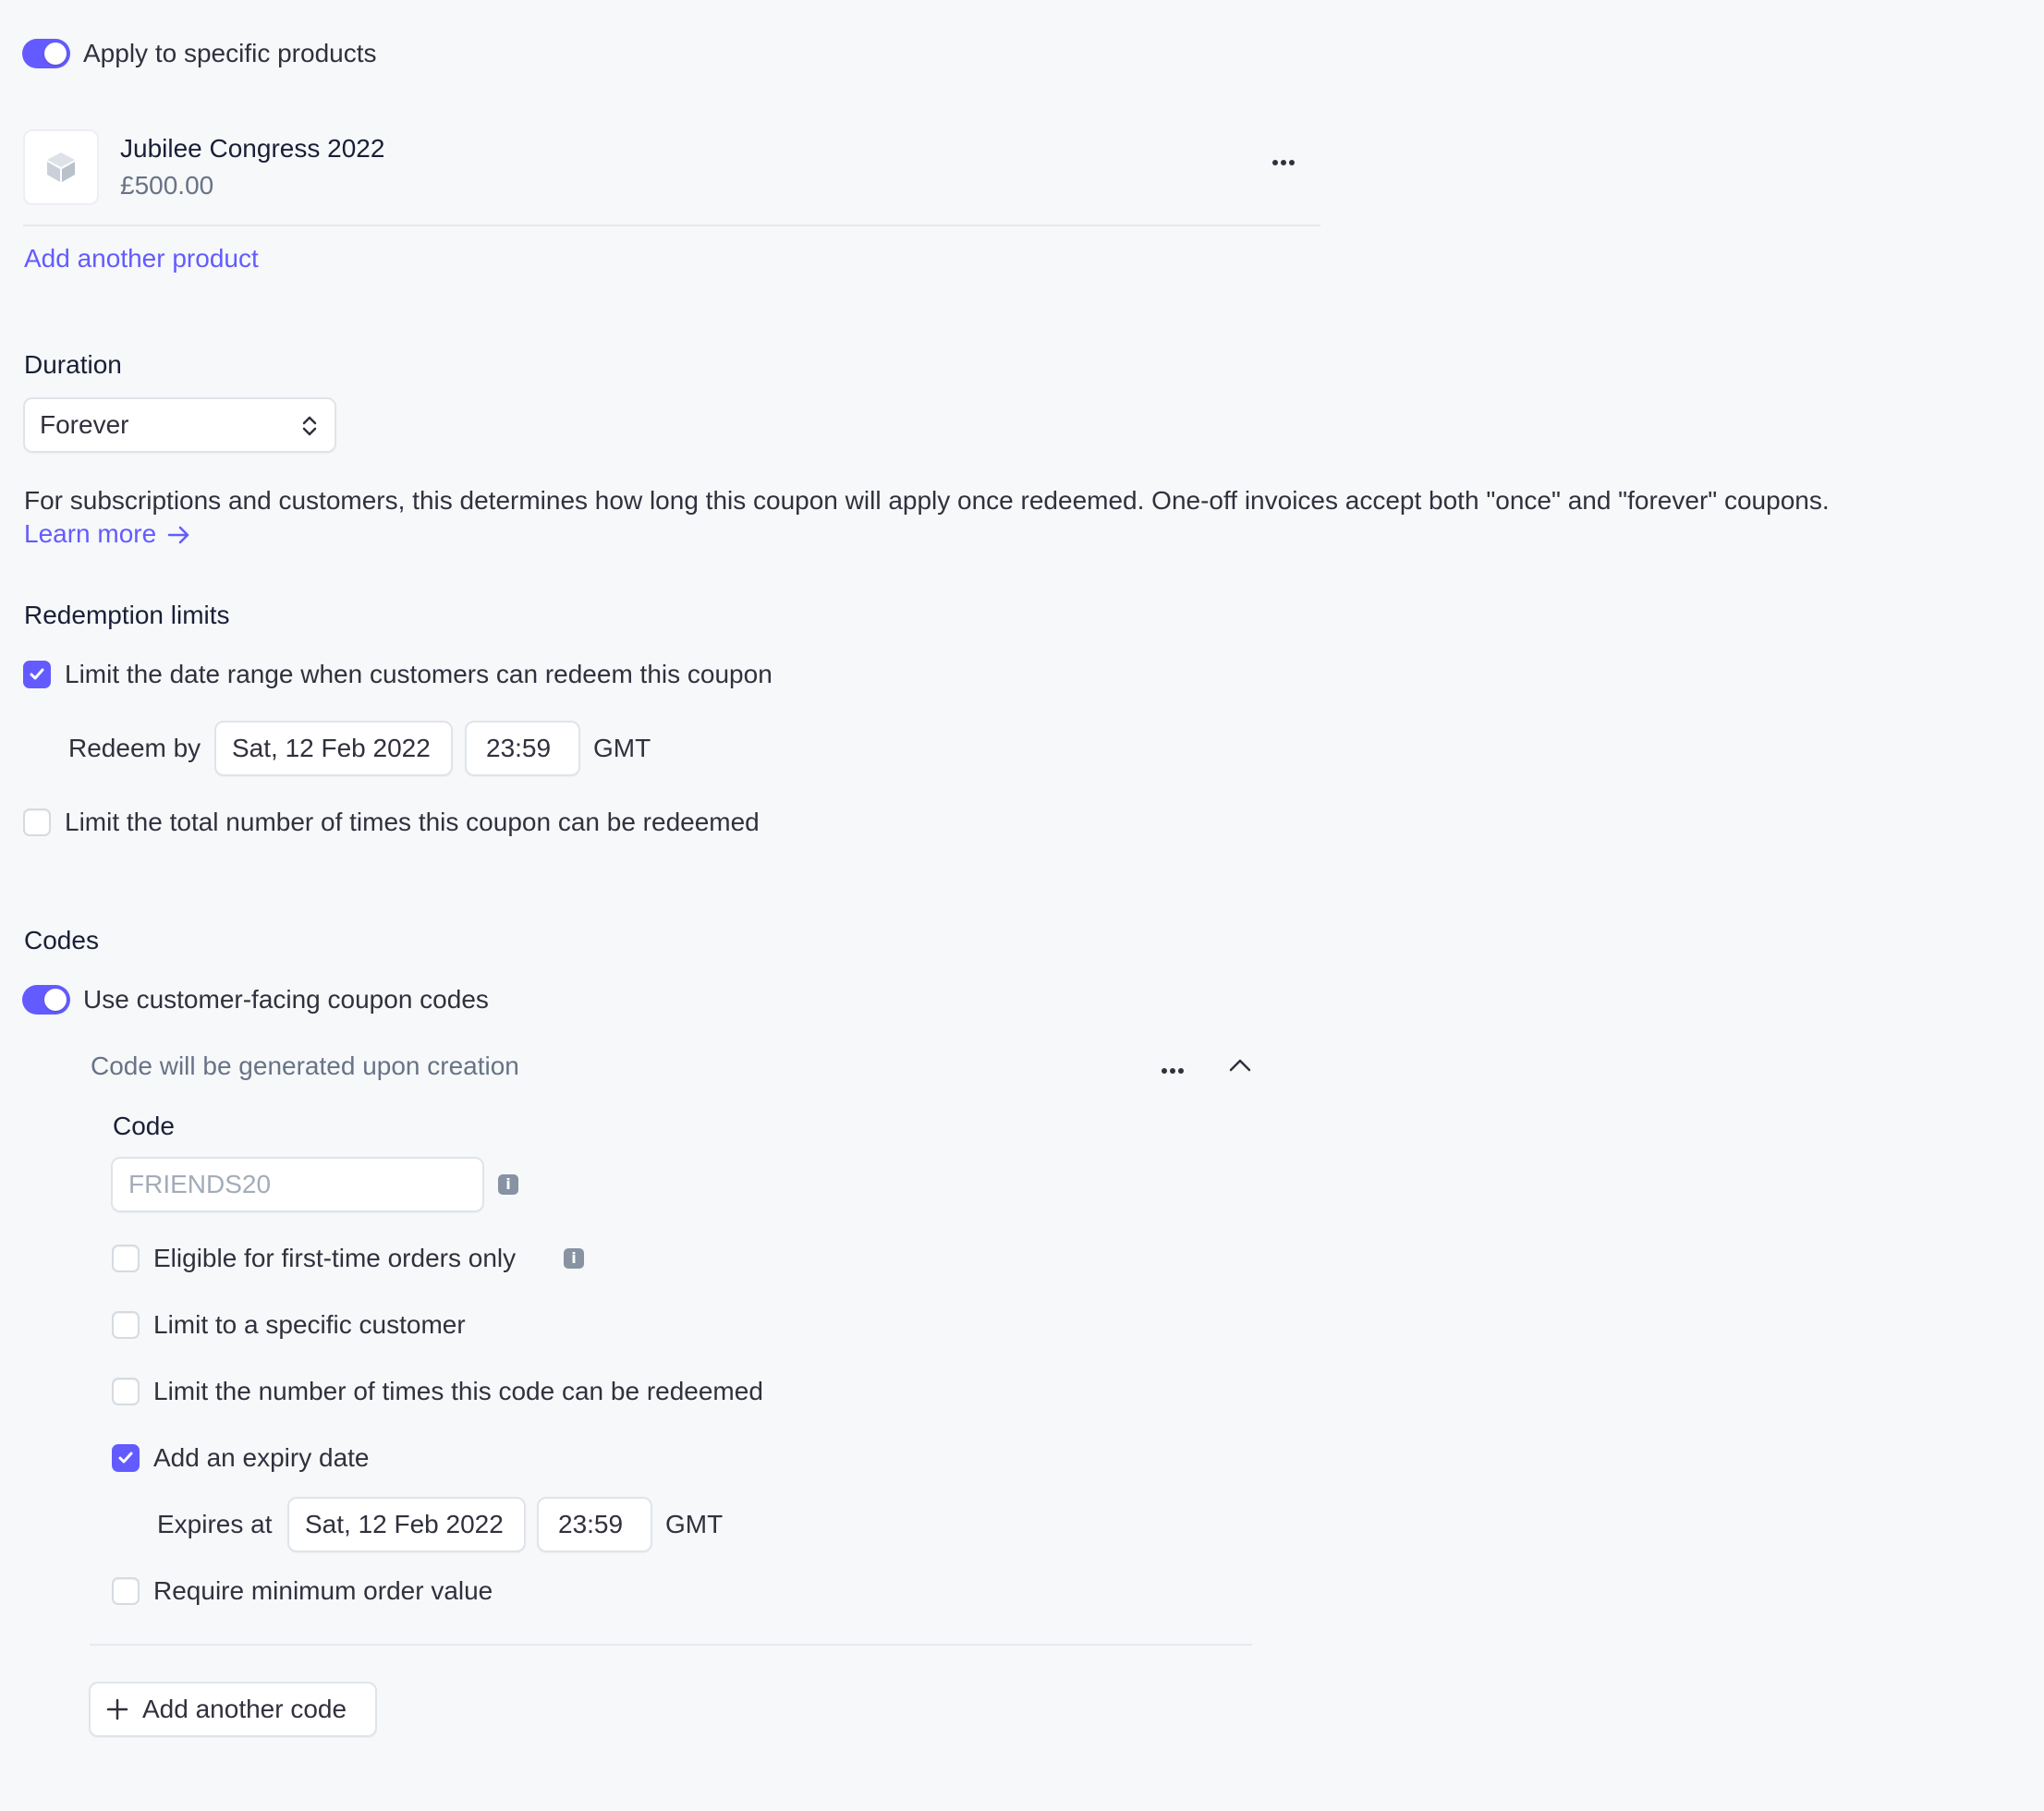 The width and height of the screenshot is (2044, 1811). Describe the element at coordinates (297, 1184) in the screenshot. I see `code-input: FRIENDS20` at that location.